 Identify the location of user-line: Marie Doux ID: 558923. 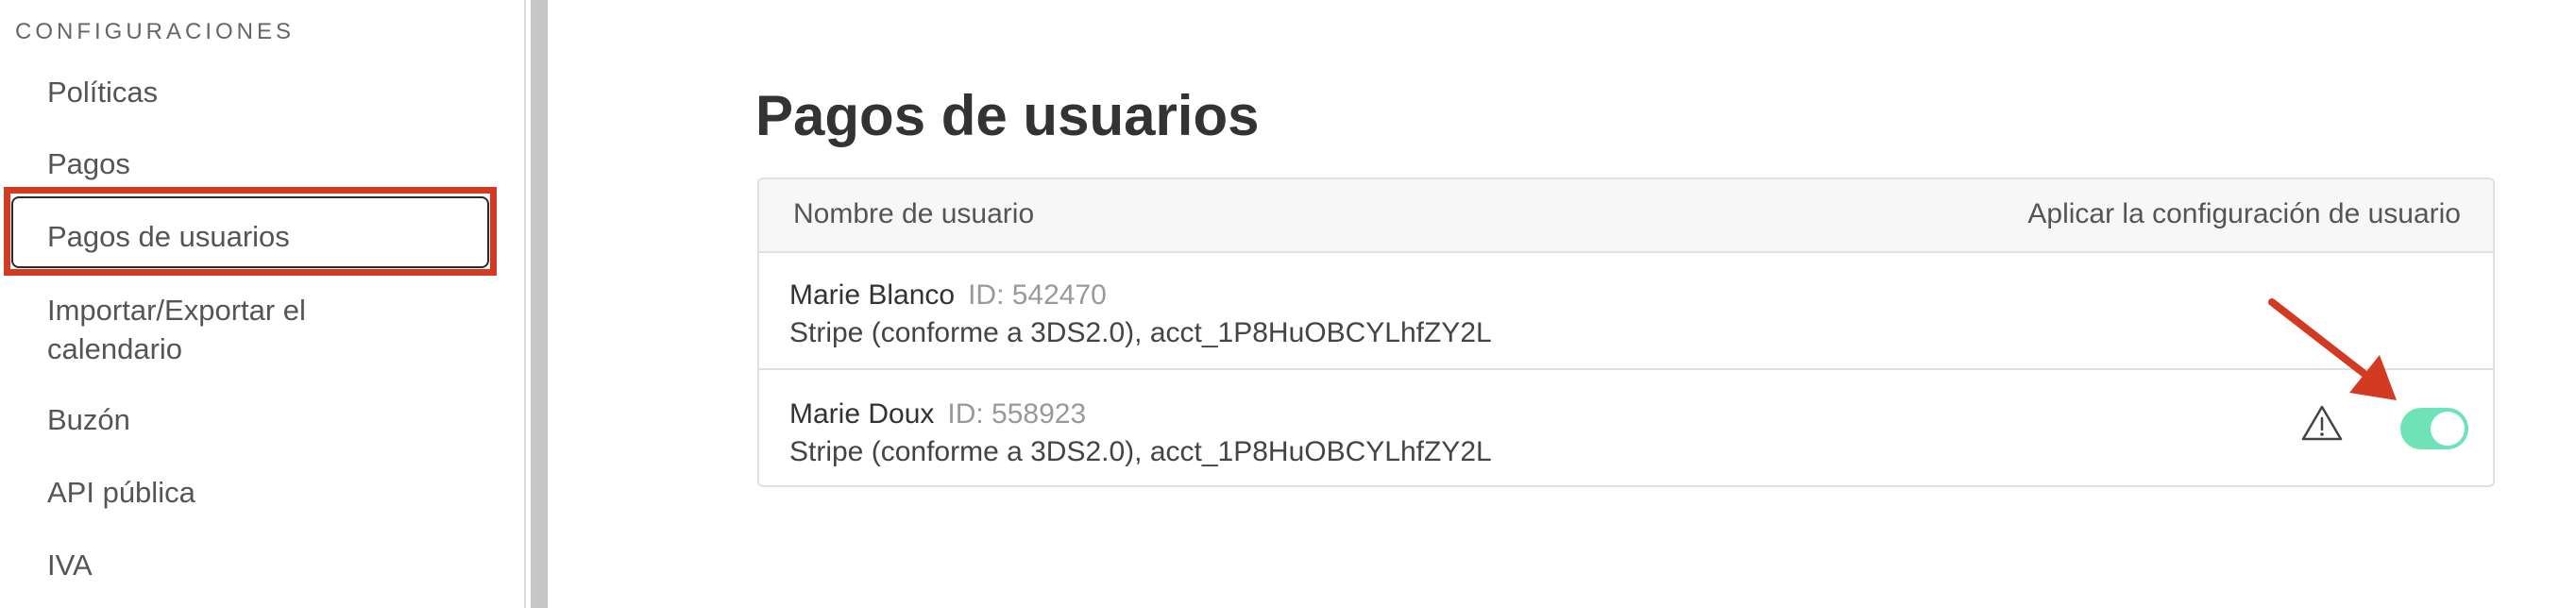
(937, 414).